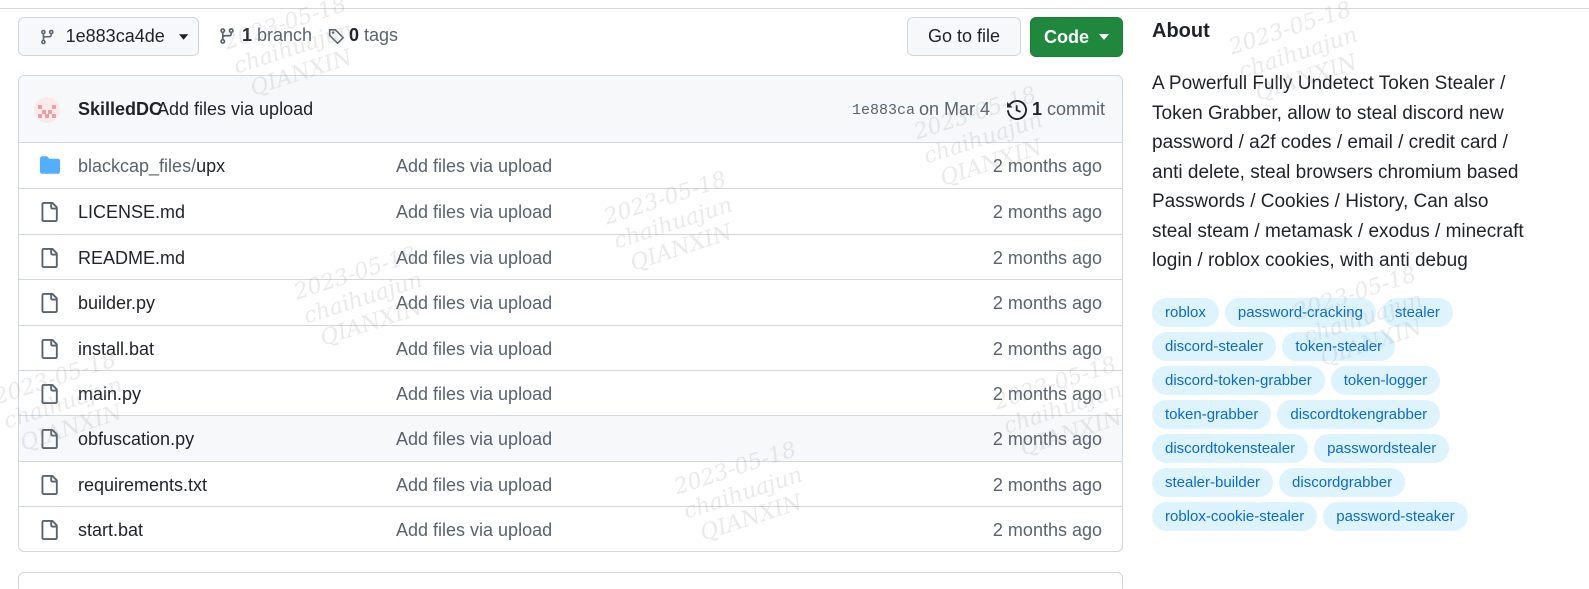 The width and height of the screenshot is (1589, 589). What do you see at coordinates (109, 394) in the screenshot?
I see `file-name-link: main.py` at bounding box center [109, 394].